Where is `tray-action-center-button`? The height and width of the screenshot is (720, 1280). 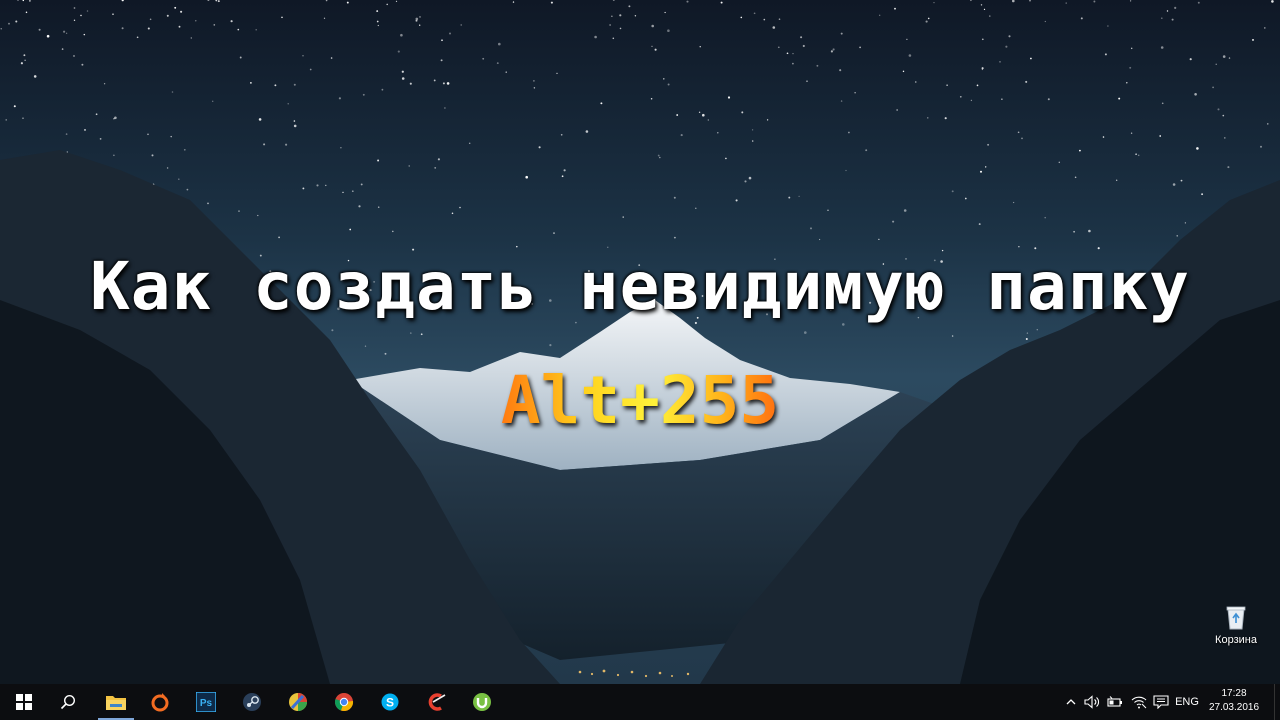 tray-action-center-button is located at coordinates (1161, 702).